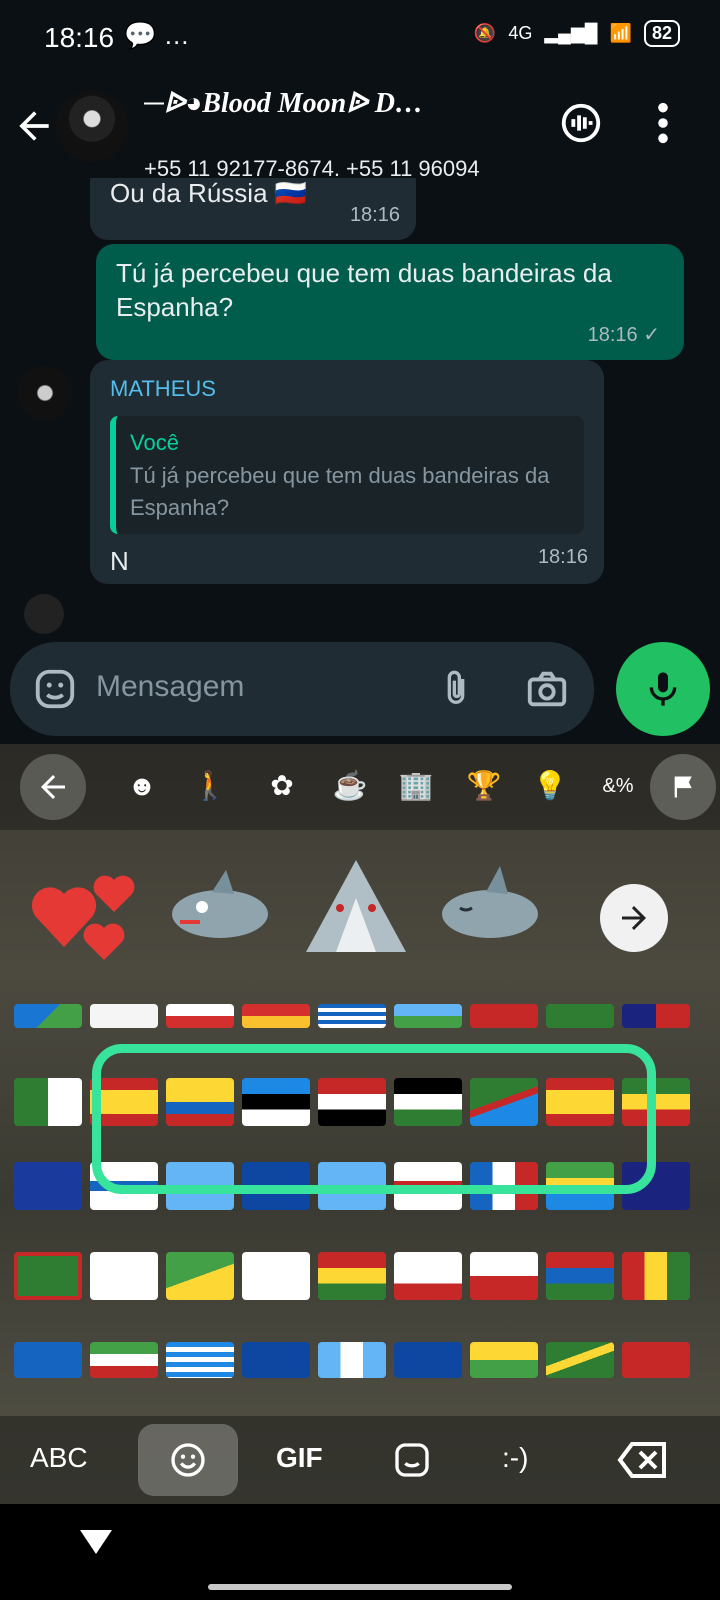  What do you see at coordinates (428, 1276) in the screenshot?
I see `flag-emoji-gibraltar` at bounding box center [428, 1276].